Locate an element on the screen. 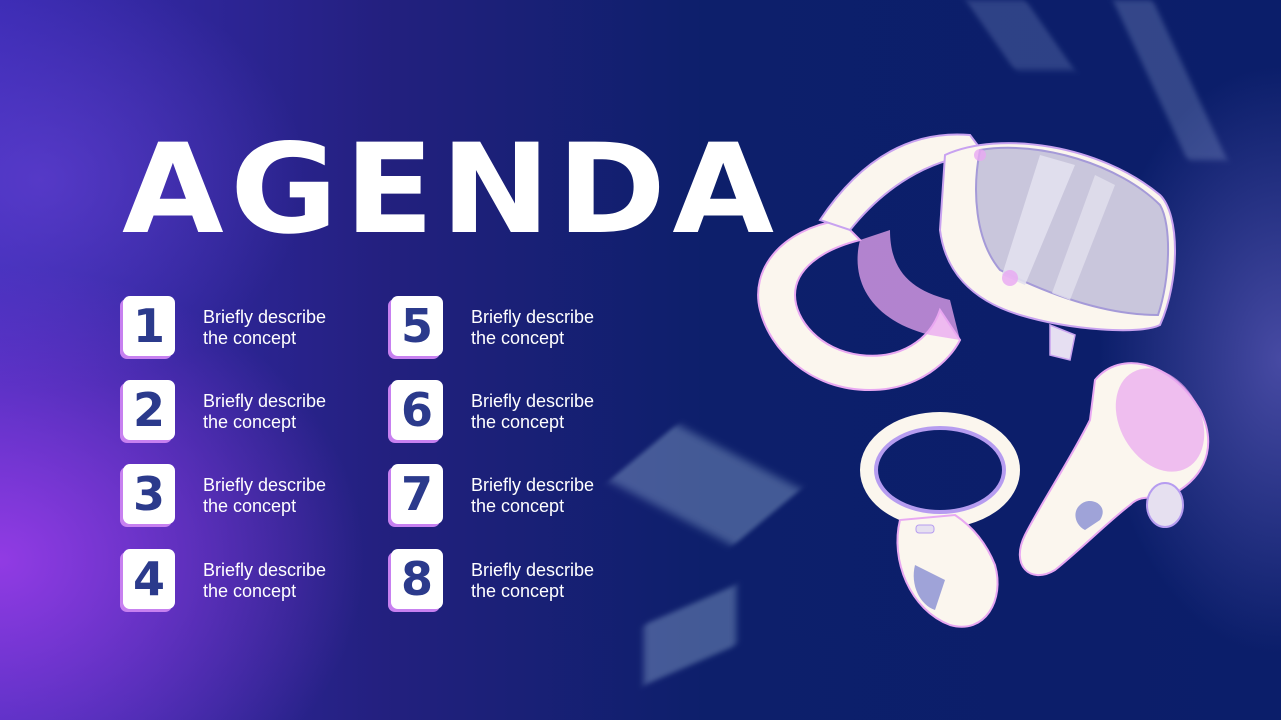 Image resolution: width=1281 pixels, height=720 pixels. agenda-item-6: 6 Briefly describe the concept is located at coordinates (511, 412).